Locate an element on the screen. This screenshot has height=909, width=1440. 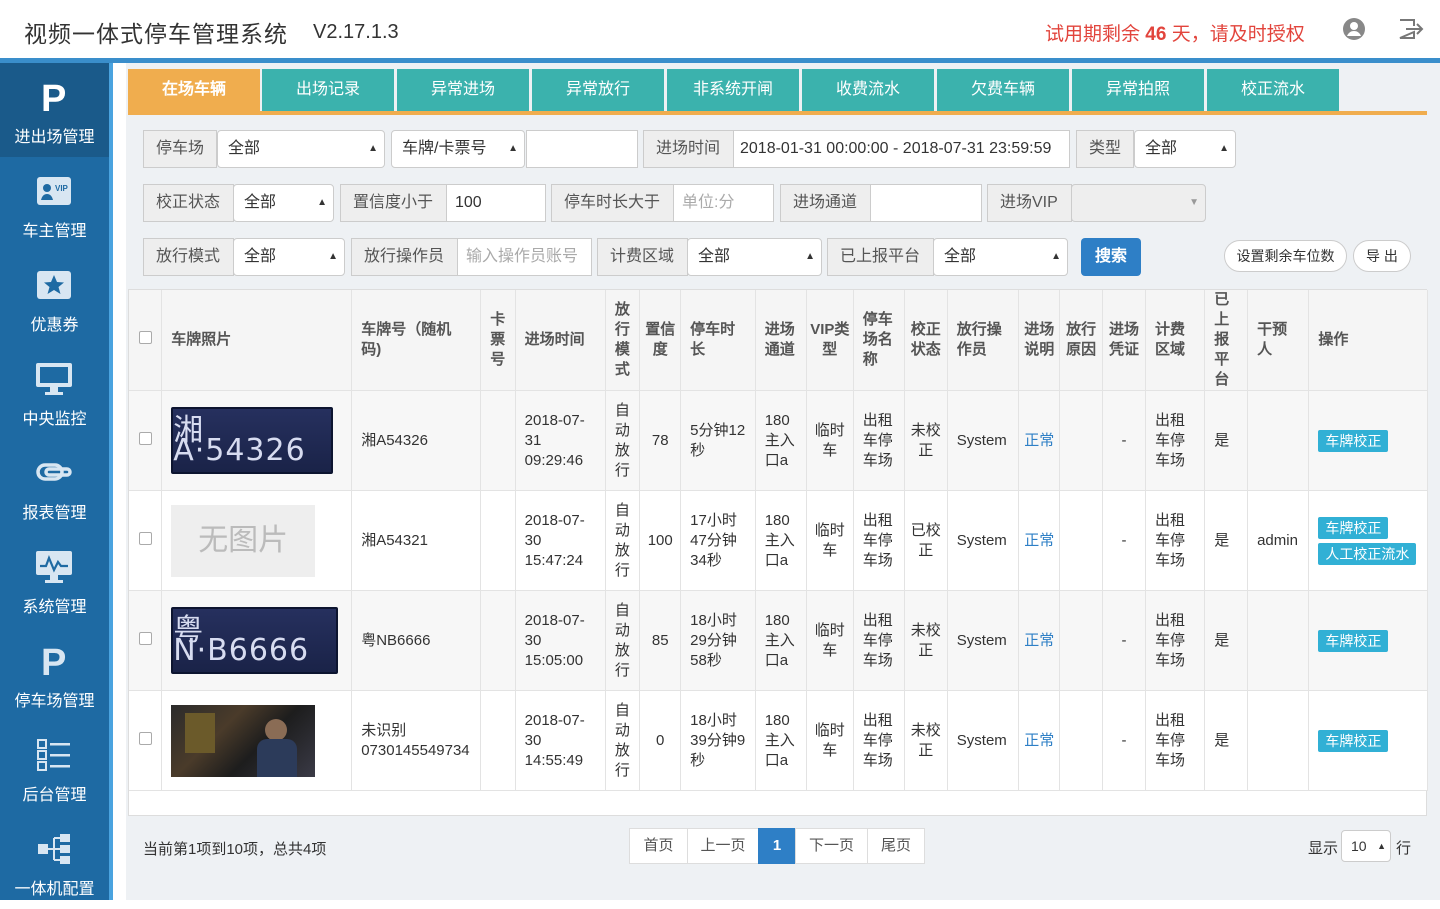
sidebar-item-entry-exit: P 进出场管理 is located at coordinates (54, 110).